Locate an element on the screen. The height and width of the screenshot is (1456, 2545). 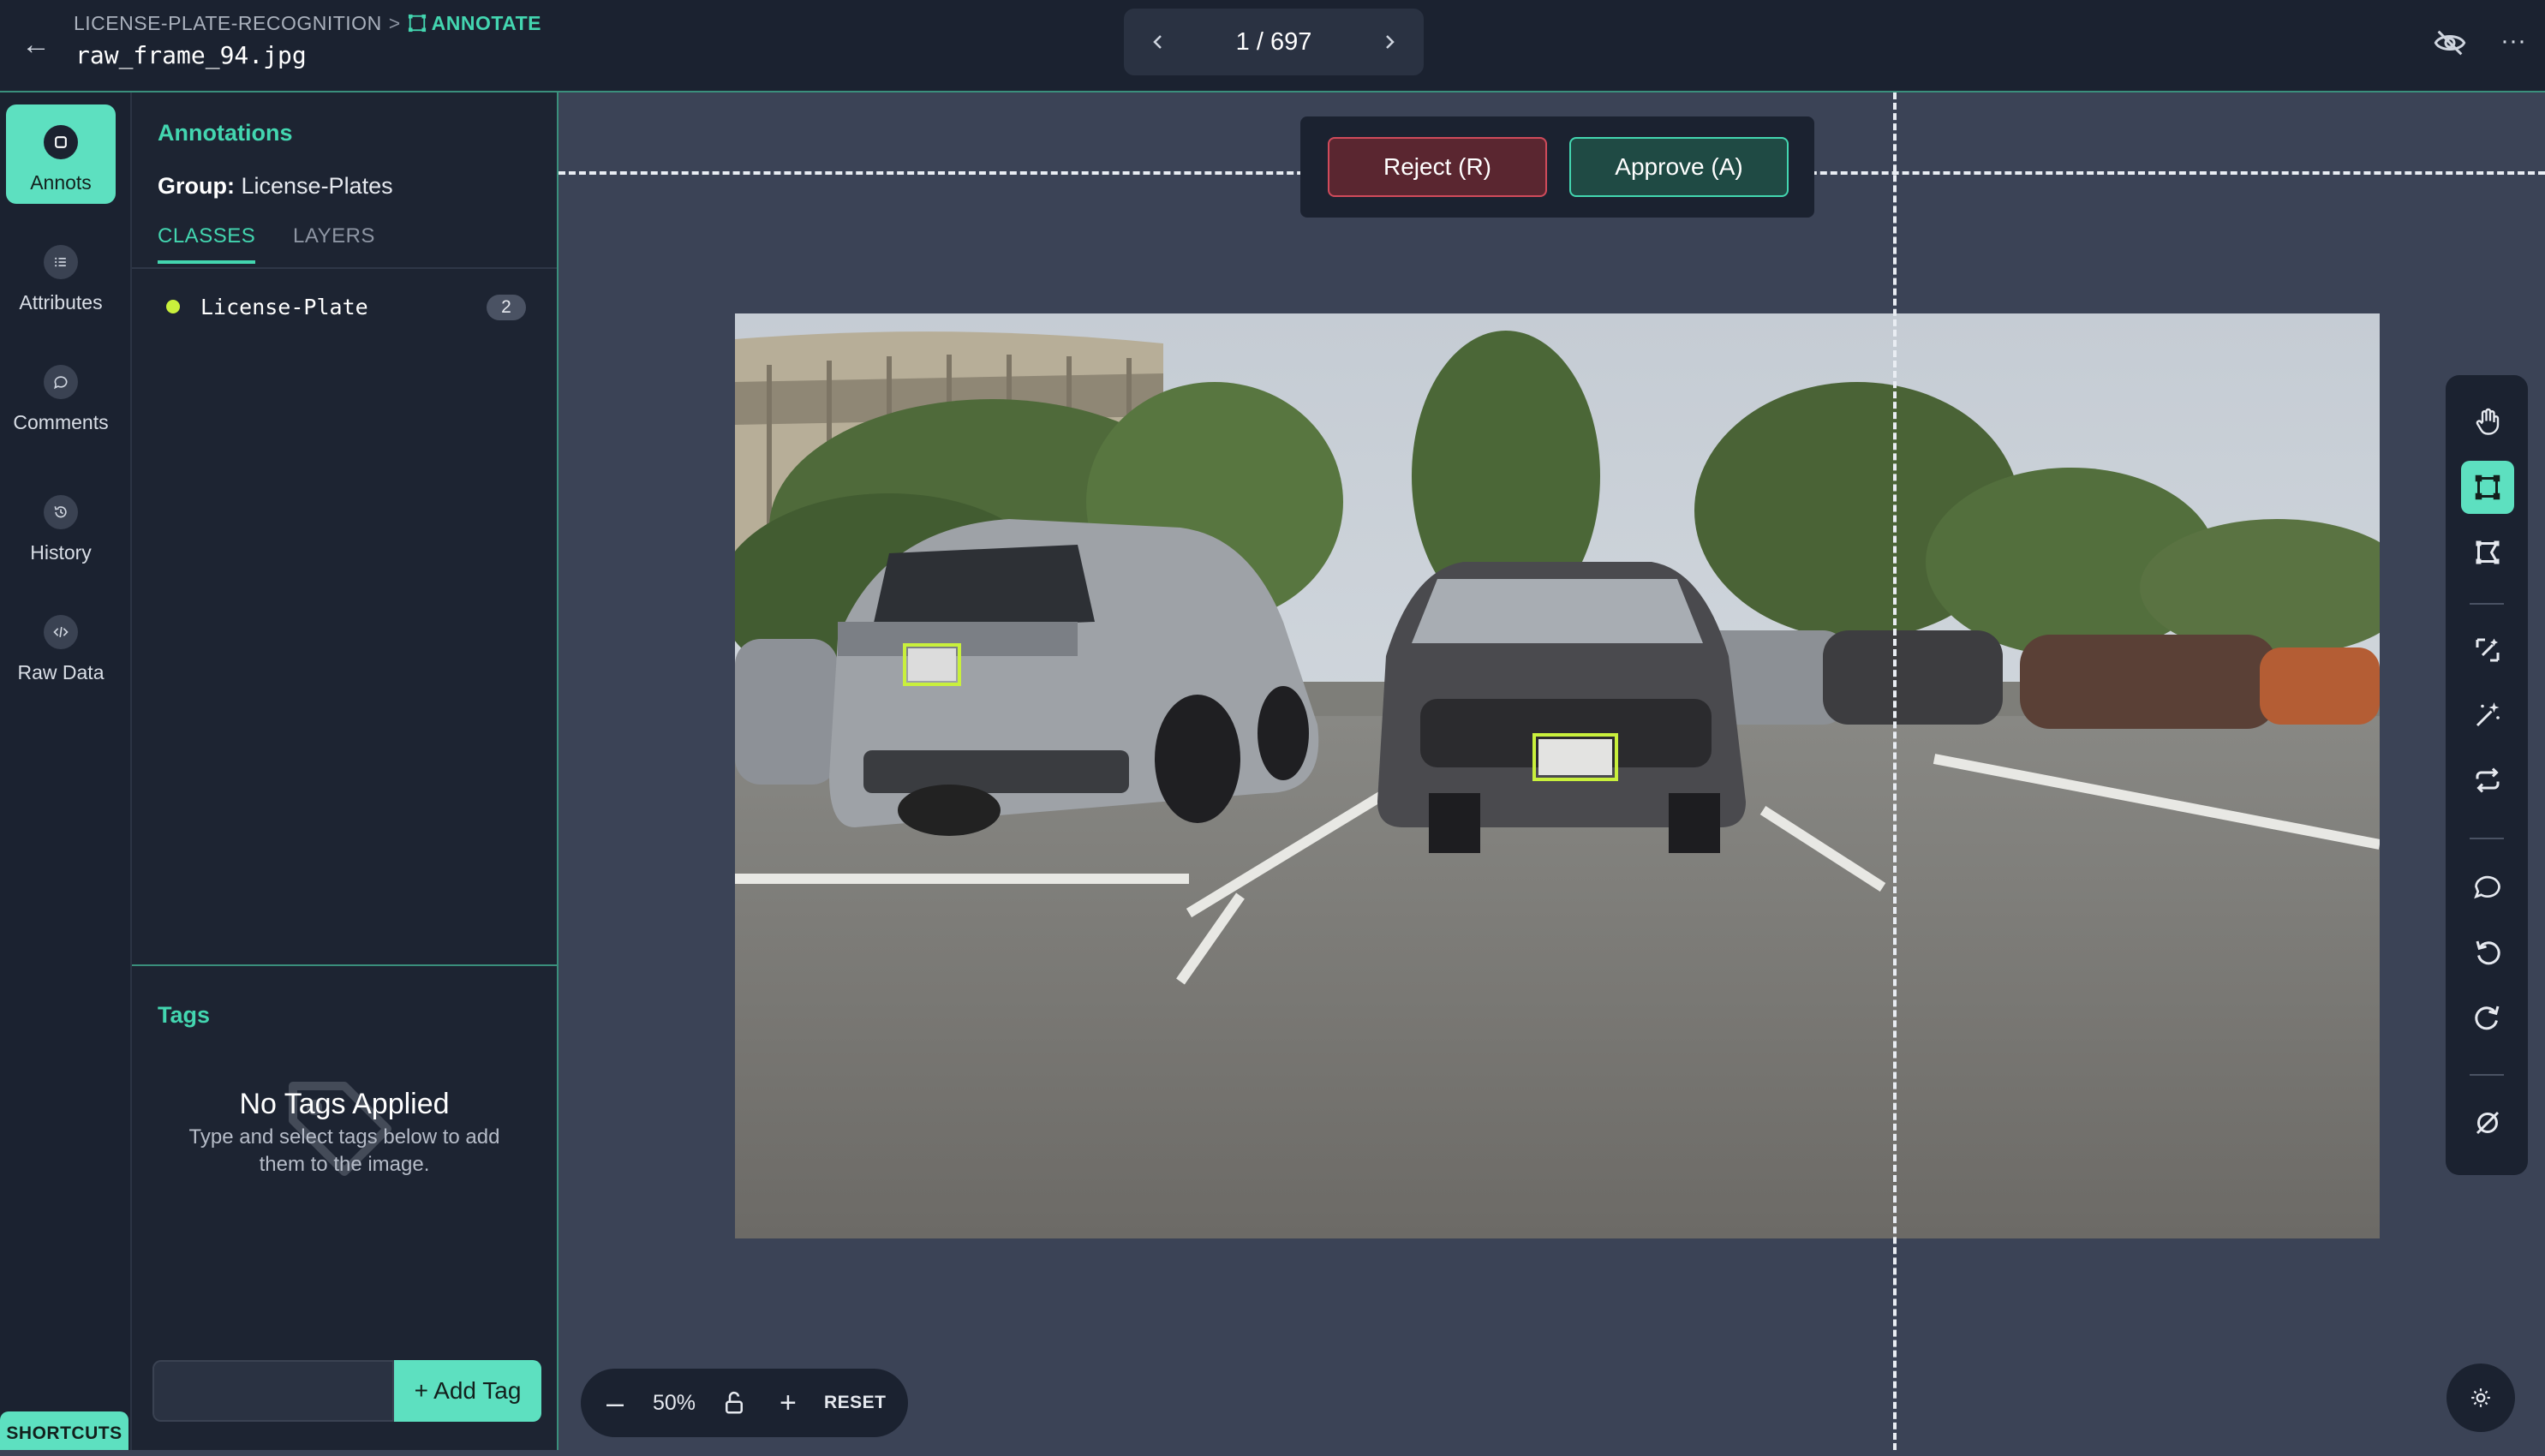
hide-annotations-button is located at coordinates (2488, 1122).